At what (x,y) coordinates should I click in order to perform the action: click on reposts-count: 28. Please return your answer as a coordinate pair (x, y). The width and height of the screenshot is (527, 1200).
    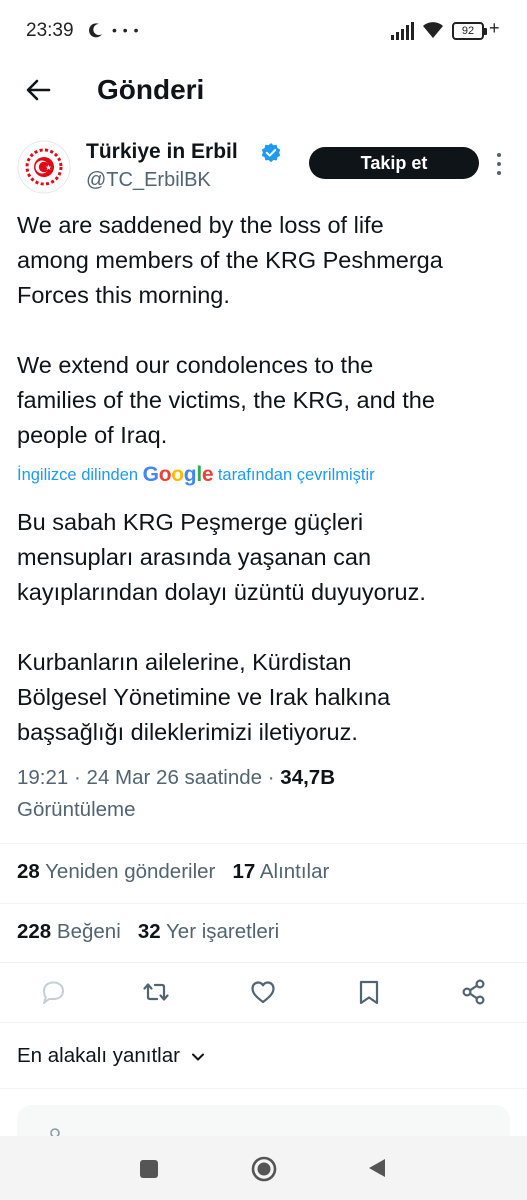
    Looking at the image, I should click on (28, 871).